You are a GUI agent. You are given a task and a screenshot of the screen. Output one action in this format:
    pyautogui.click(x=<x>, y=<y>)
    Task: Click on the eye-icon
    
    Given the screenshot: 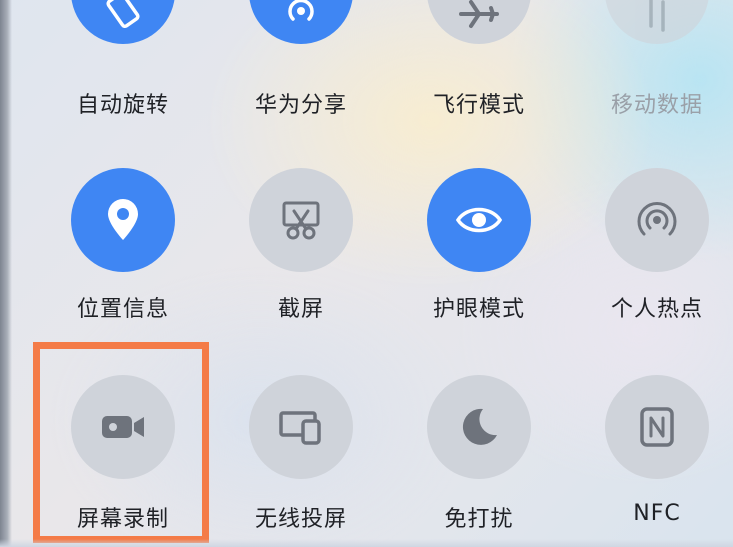 What is the action you would take?
    pyautogui.click(x=479, y=220)
    